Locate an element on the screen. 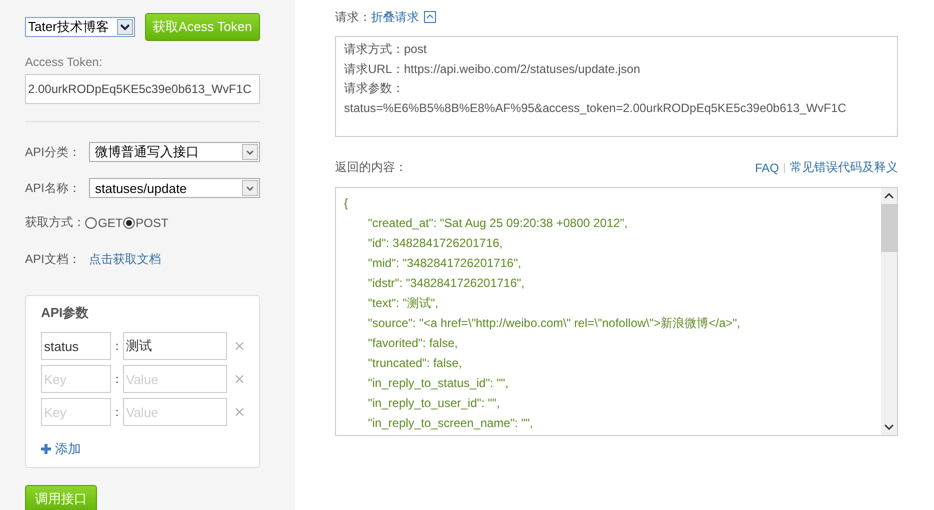  json-line: "source": "<a href=\"http://weibo.com\" rel=\"nofollow\">新浪微博</a>", is located at coordinates (554, 323).